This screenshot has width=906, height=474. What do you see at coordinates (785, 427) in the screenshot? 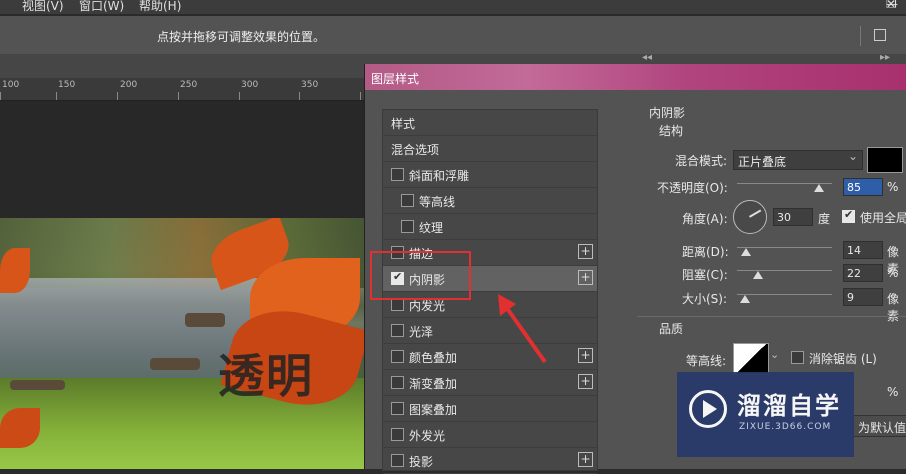
I see `logo-url: ZIXUE.3D66.COM` at bounding box center [785, 427].